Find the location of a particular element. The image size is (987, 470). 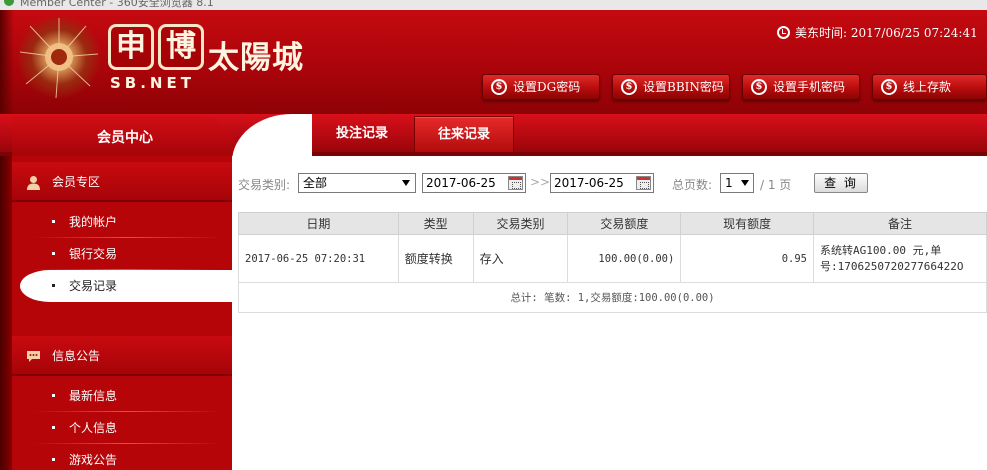

browser-app-icon is located at coordinates (9, 3).